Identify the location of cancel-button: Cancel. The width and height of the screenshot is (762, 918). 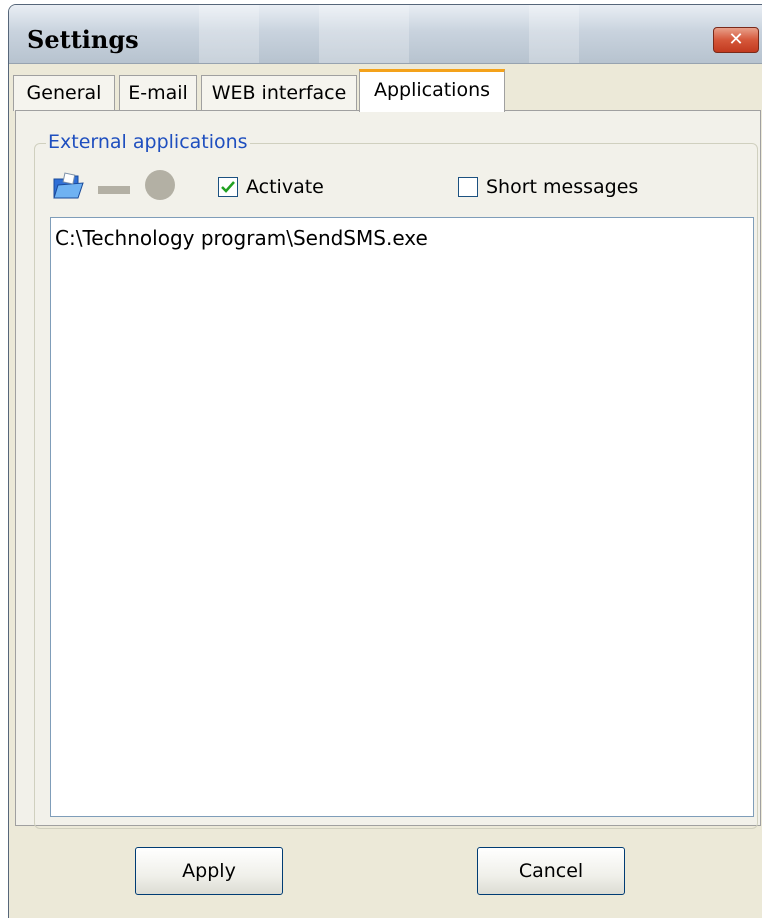
(551, 871).